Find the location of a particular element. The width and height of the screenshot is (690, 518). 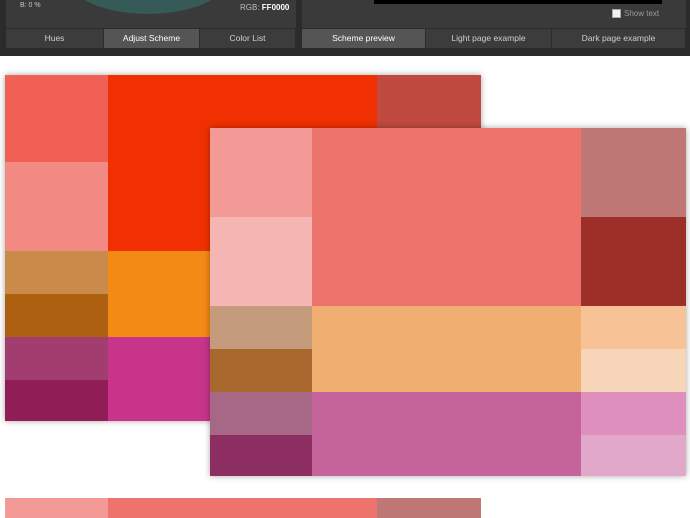

tab-hues: Hues is located at coordinates (55, 38).